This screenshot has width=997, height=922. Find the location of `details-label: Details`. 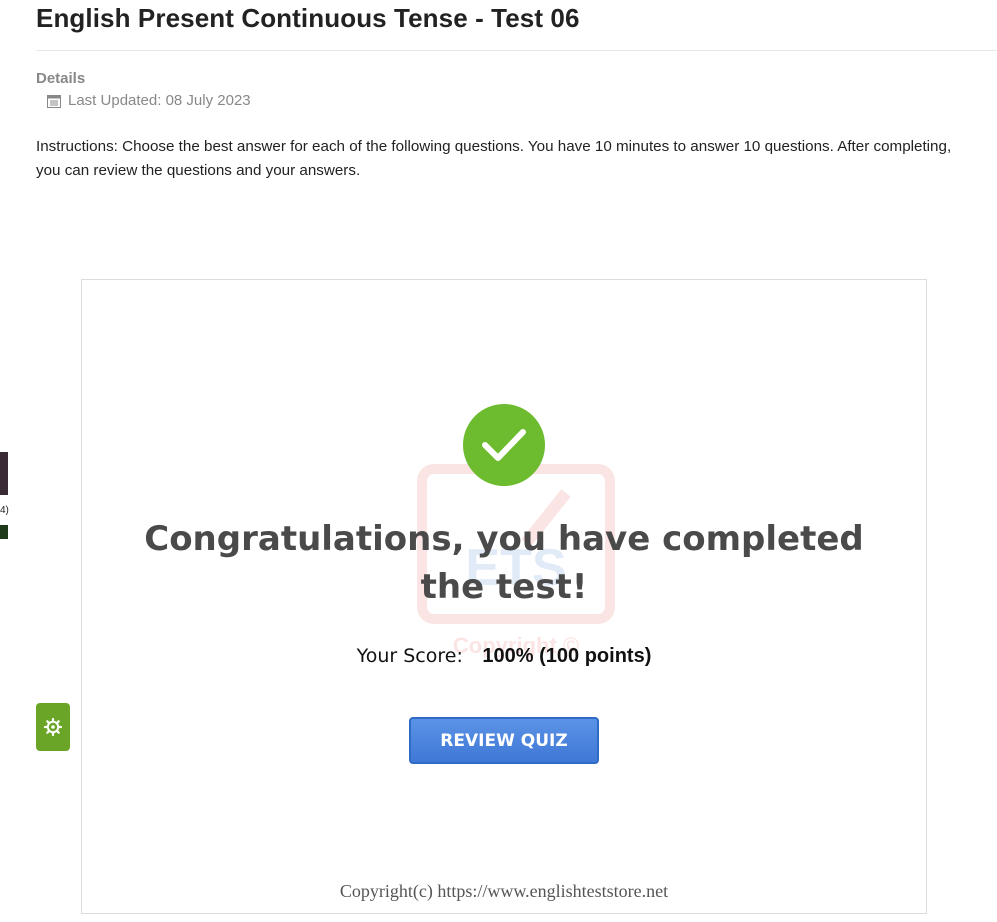

details-label: Details is located at coordinates (61, 78).